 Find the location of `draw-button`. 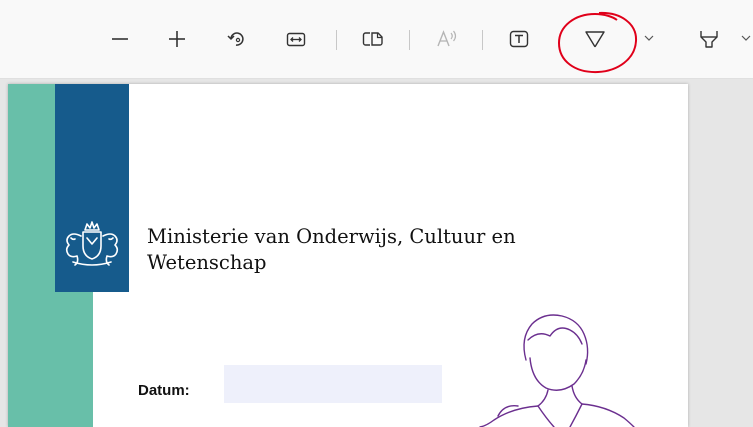

draw-button is located at coordinates (595, 39).